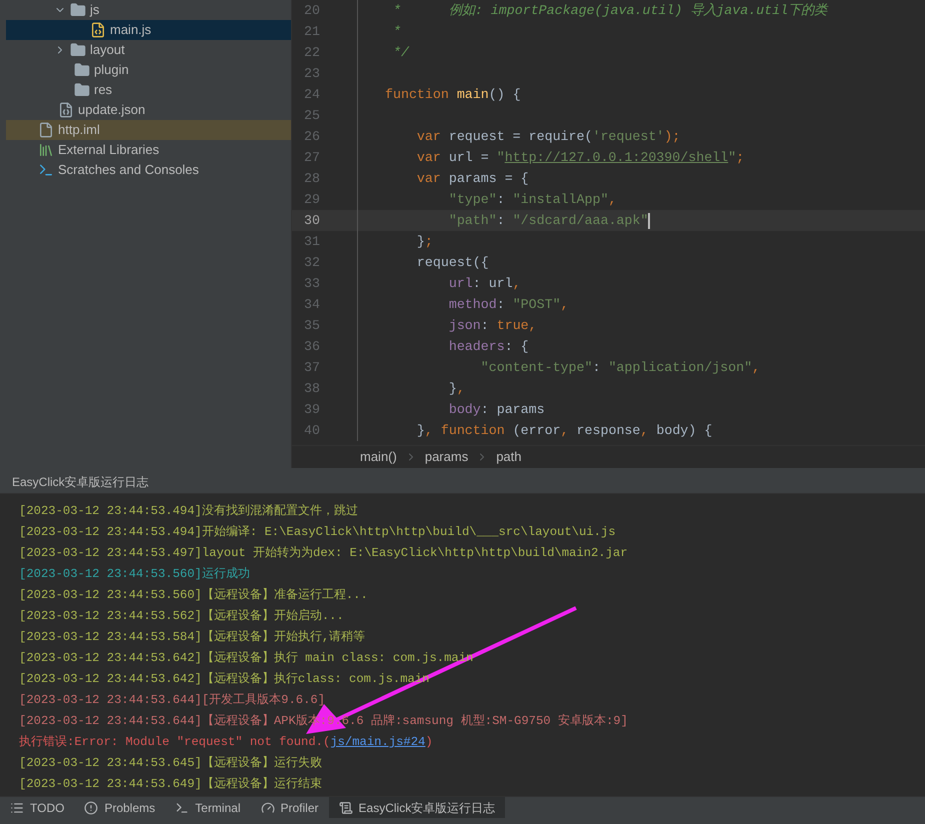 The image size is (925, 824). What do you see at coordinates (267, 807) in the screenshot?
I see `gauge-icon` at bounding box center [267, 807].